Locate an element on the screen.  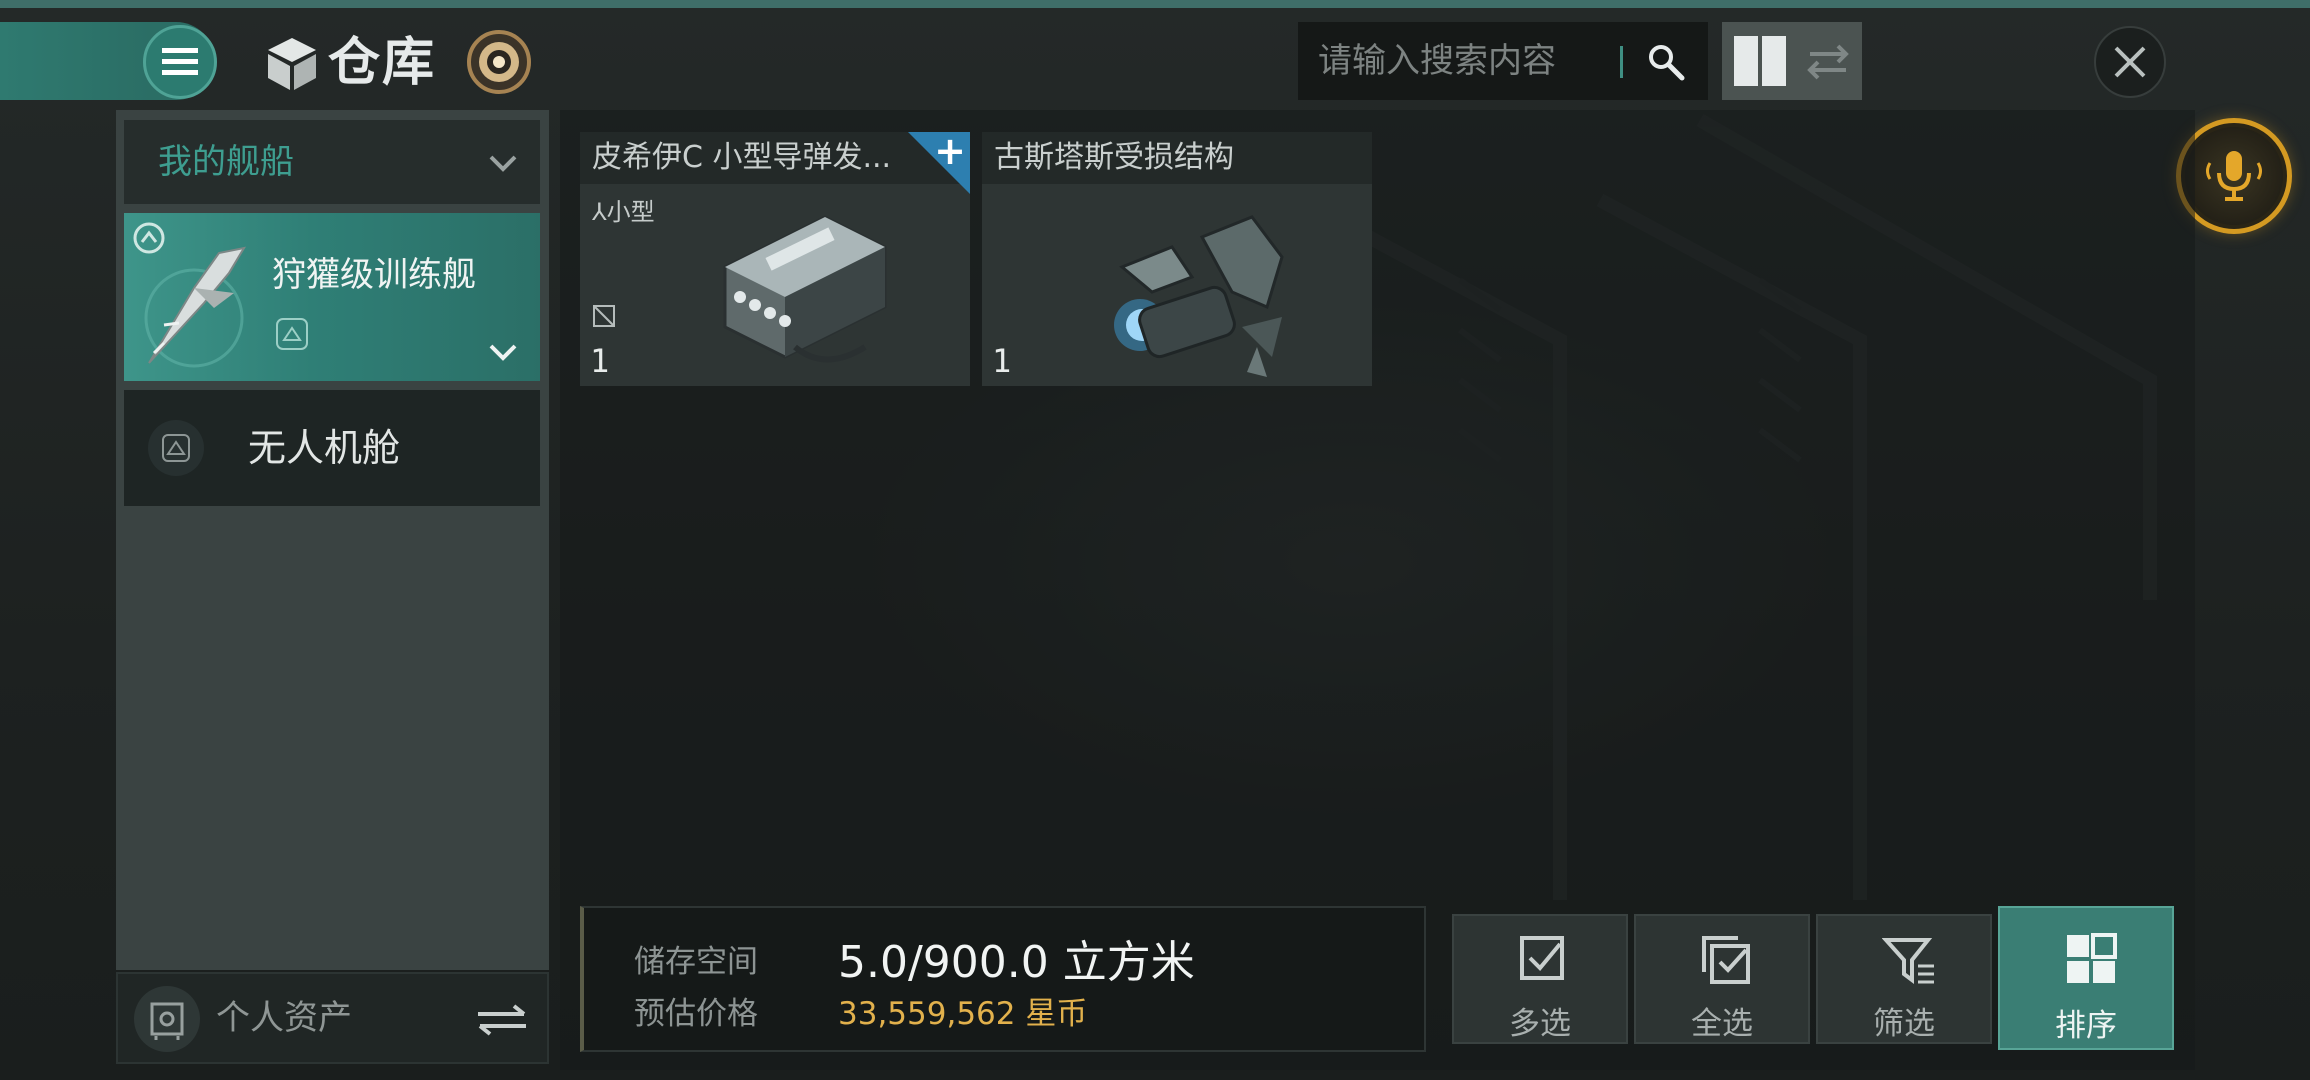
module-slot-icon is located at coordinates (604, 316).